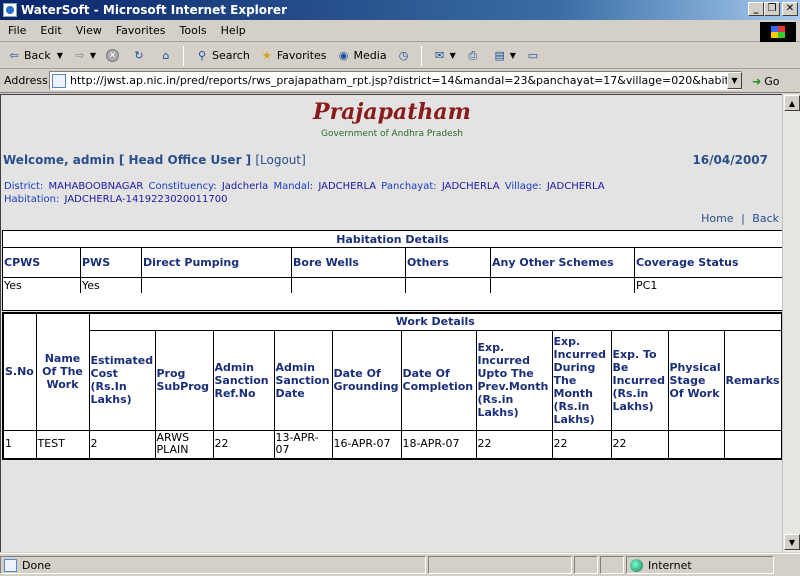 This screenshot has height=576, width=800. What do you see at coordinates (146, 199) in the screenshot?
I see `habitation-value: JADCHERLA-1419223020011700` at bounding box center [146, 199].